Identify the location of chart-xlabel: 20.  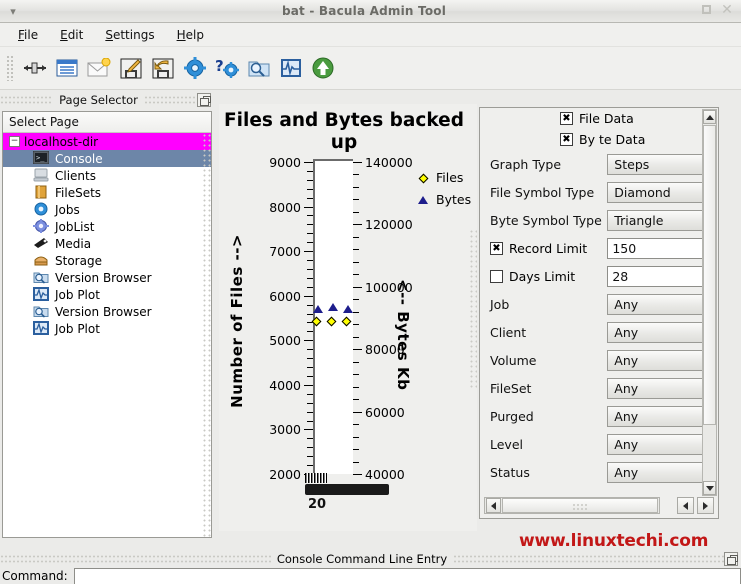
(317, 504).